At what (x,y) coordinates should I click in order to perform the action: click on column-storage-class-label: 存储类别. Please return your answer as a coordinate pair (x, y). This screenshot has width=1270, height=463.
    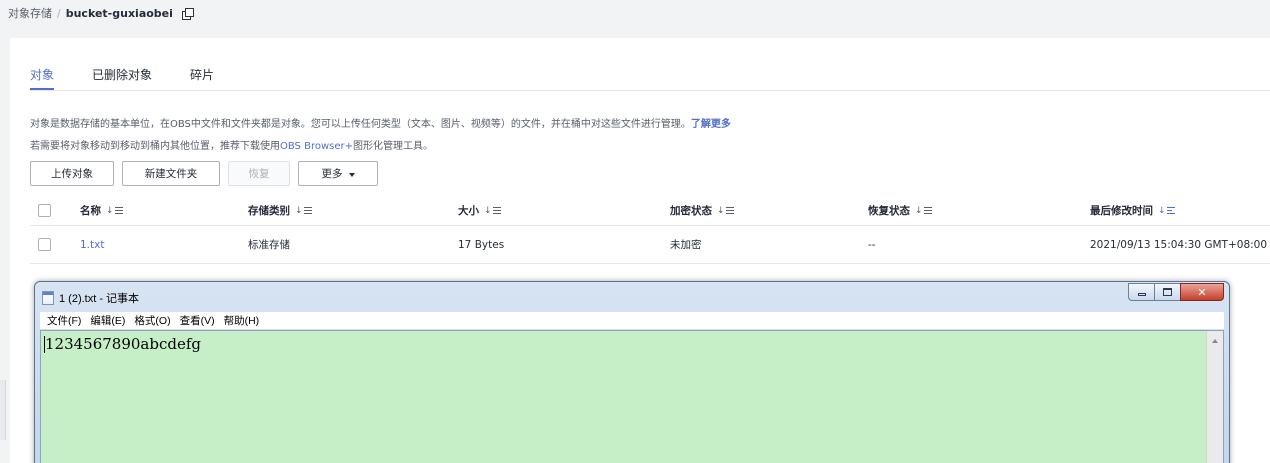
    Looking at the image, I should click on (269, 211).